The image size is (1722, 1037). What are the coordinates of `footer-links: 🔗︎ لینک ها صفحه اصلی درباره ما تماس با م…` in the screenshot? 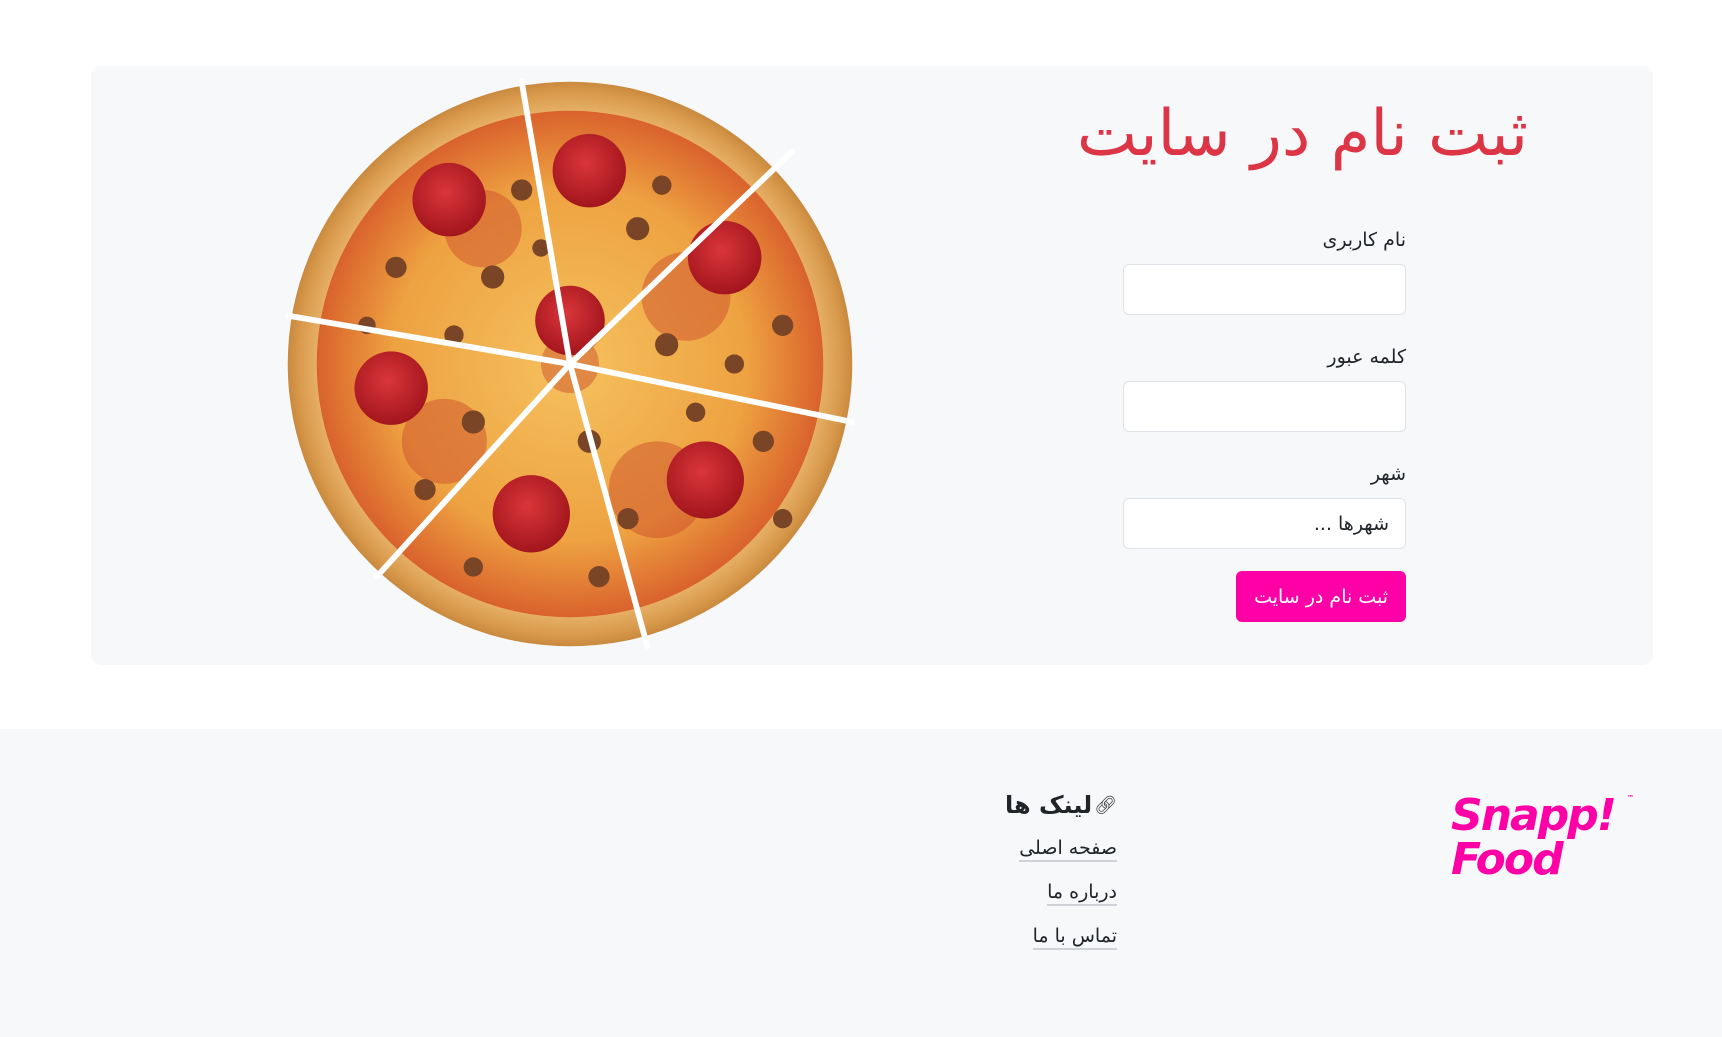 It's located at (1061, 880).